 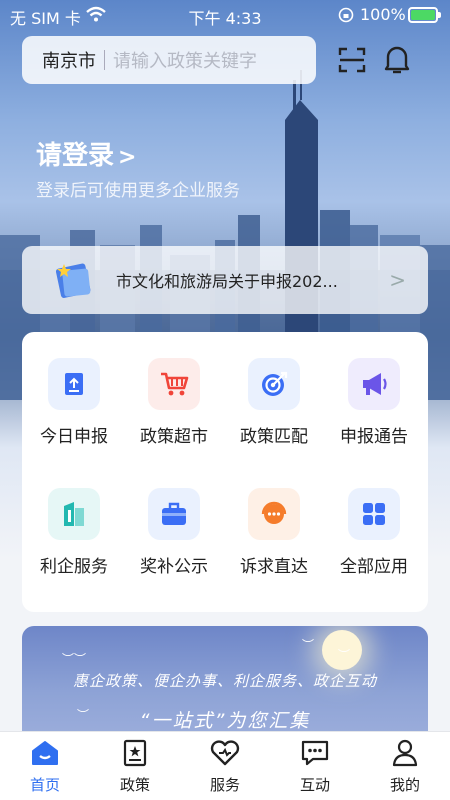 What do you see at coordinates (74, 514) in the screenshot?
I see `building-icon` at bounding box center [74, 514].